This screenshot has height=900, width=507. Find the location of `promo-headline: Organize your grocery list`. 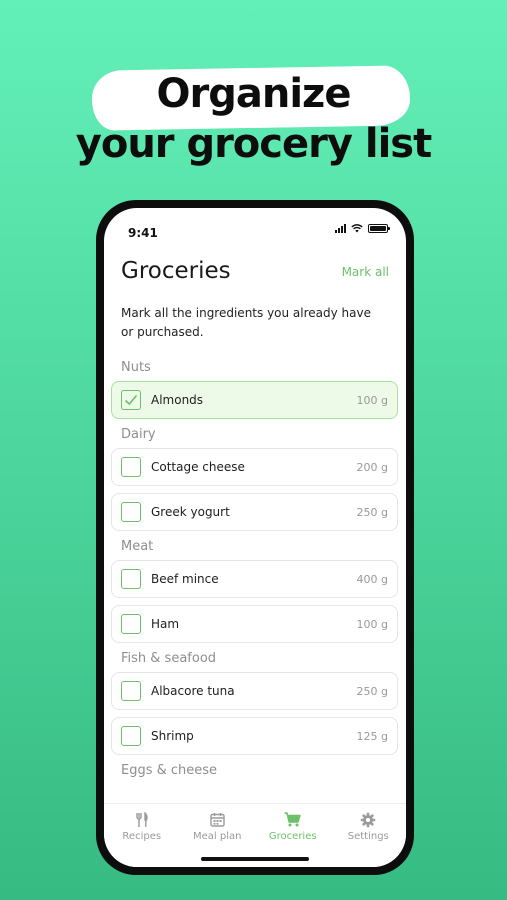

promo-headline: Organize your grocery list is located at coordinates (253, 112).